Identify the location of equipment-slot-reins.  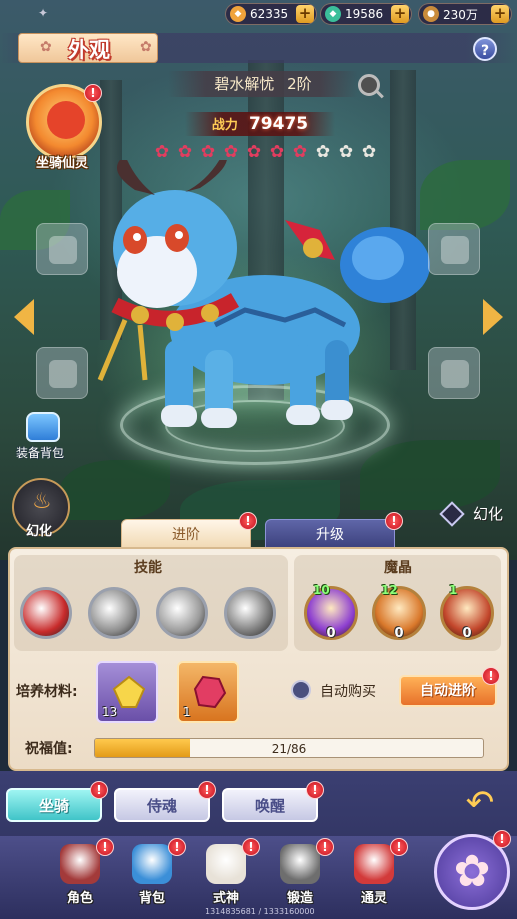
(454, 249).